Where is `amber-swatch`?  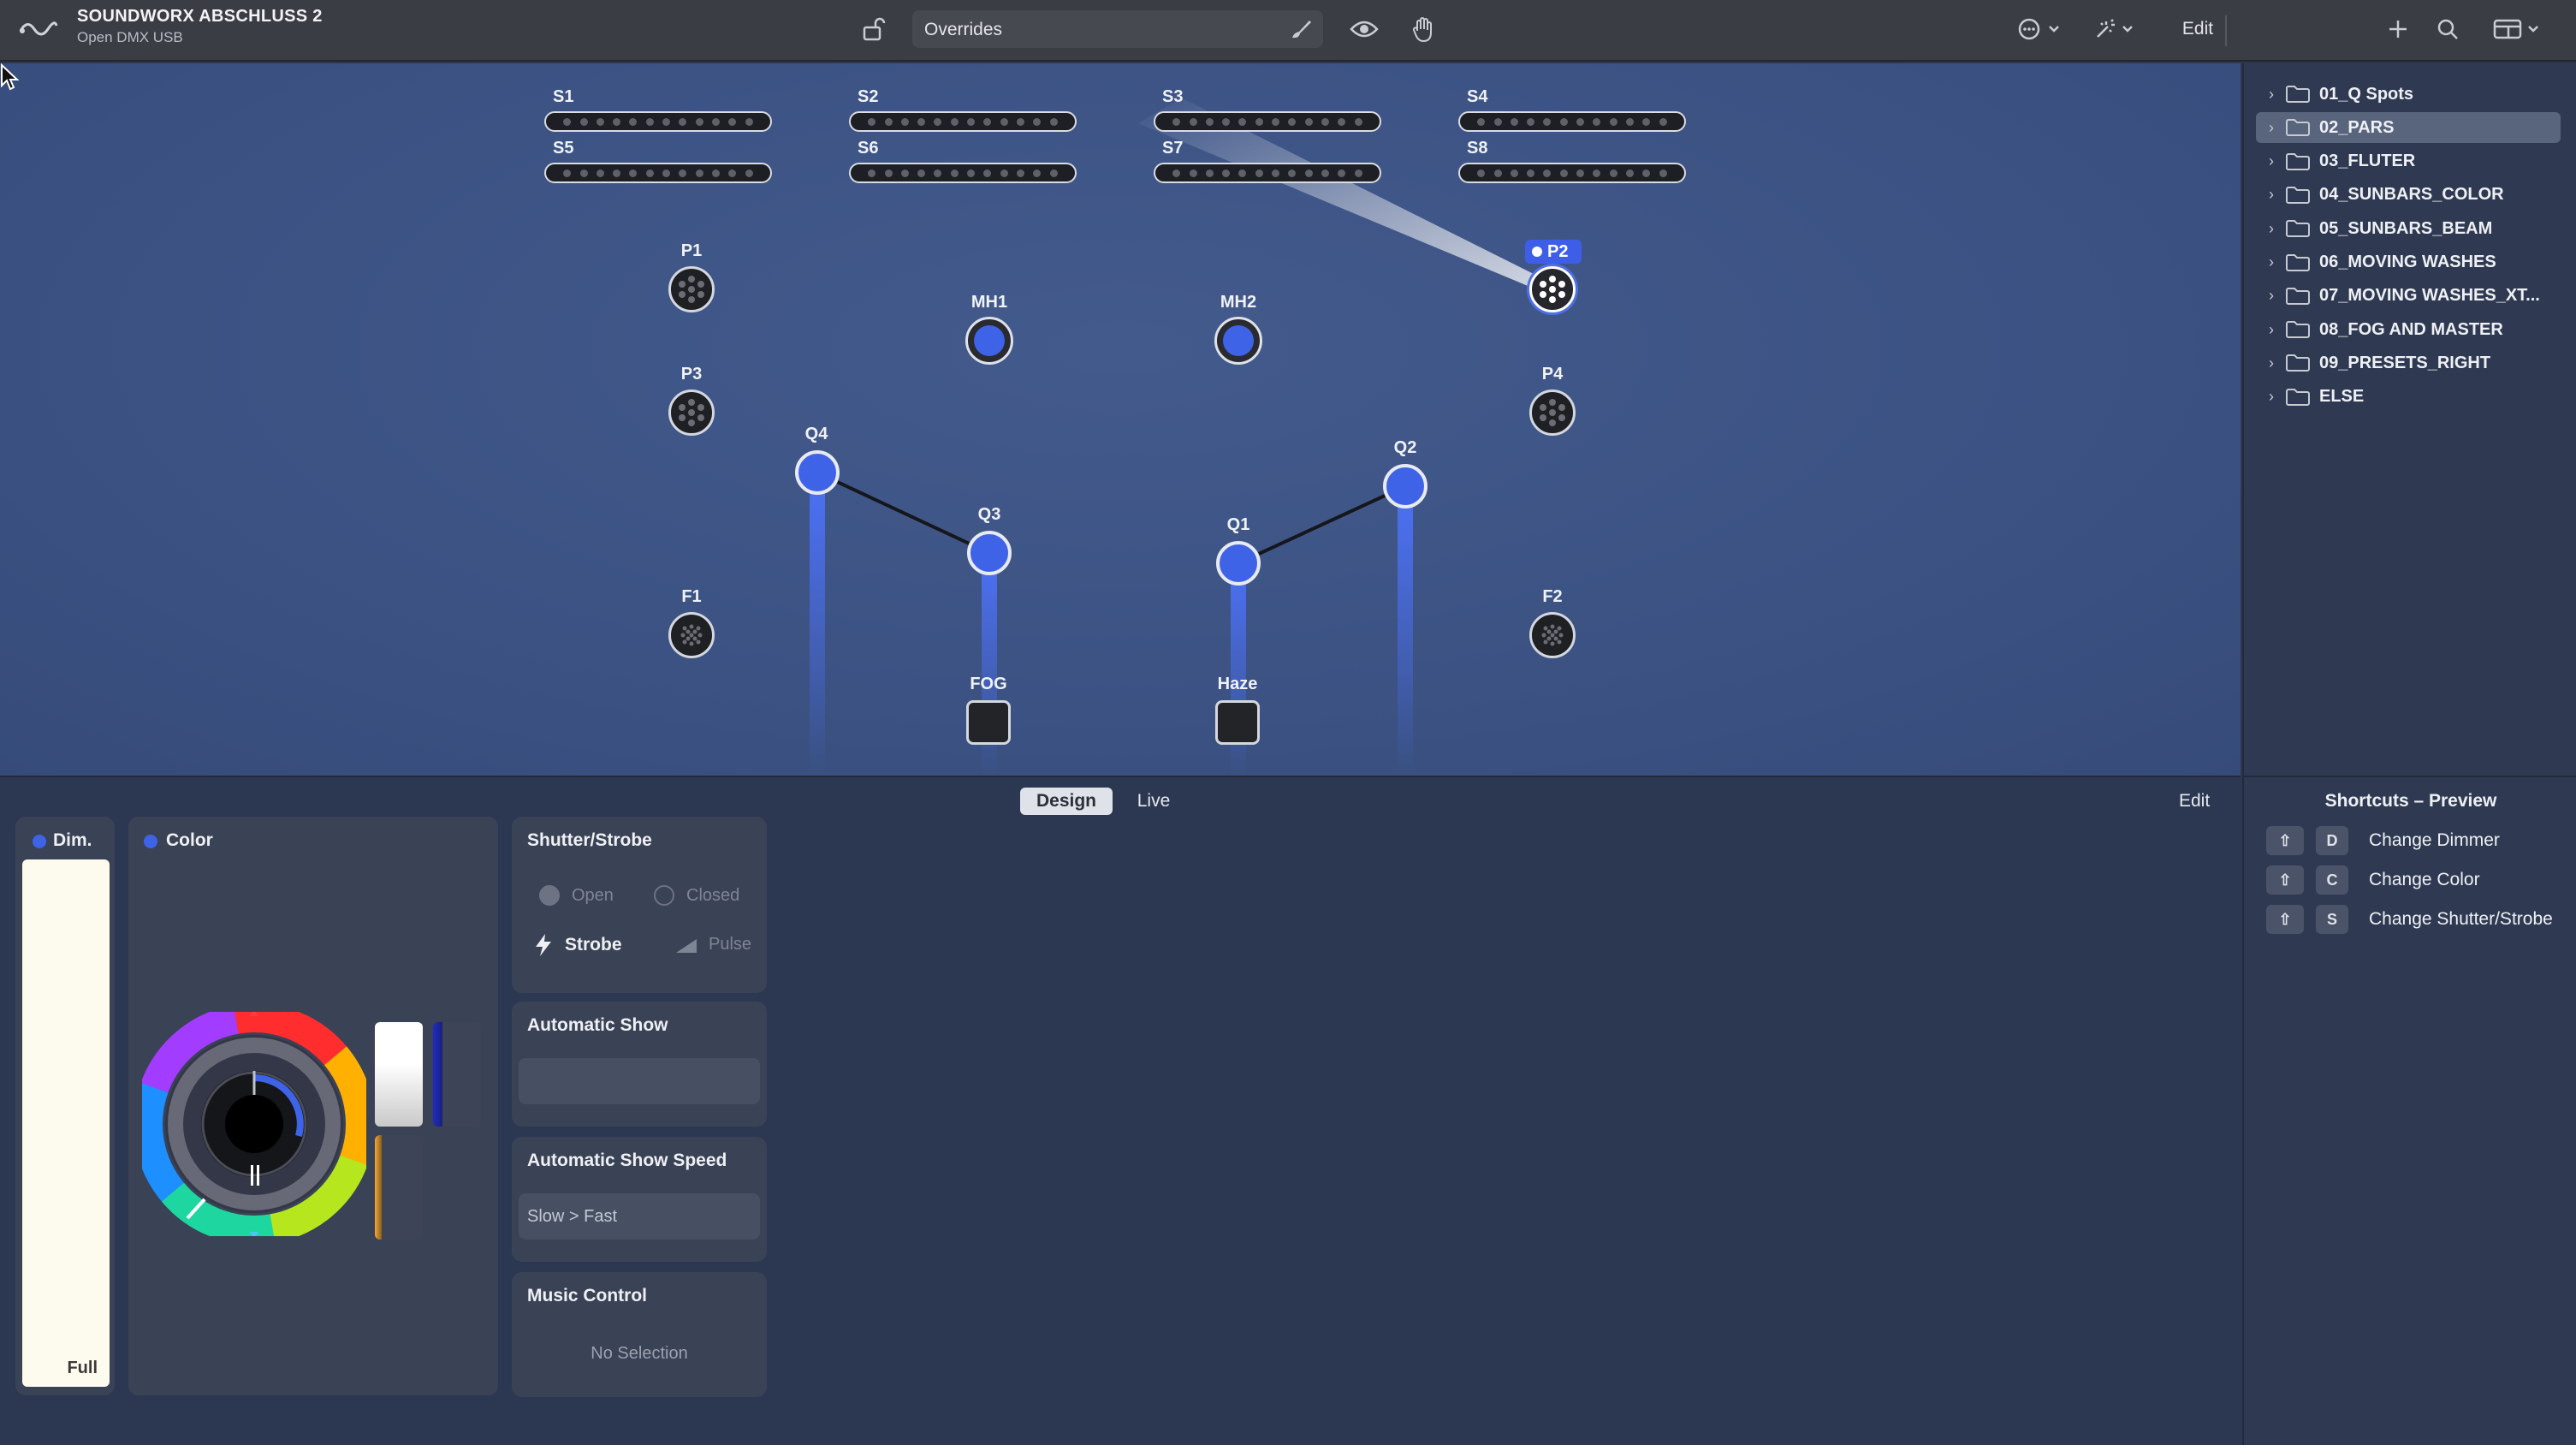
amber-swatch is located at coordinates (399, 1187).